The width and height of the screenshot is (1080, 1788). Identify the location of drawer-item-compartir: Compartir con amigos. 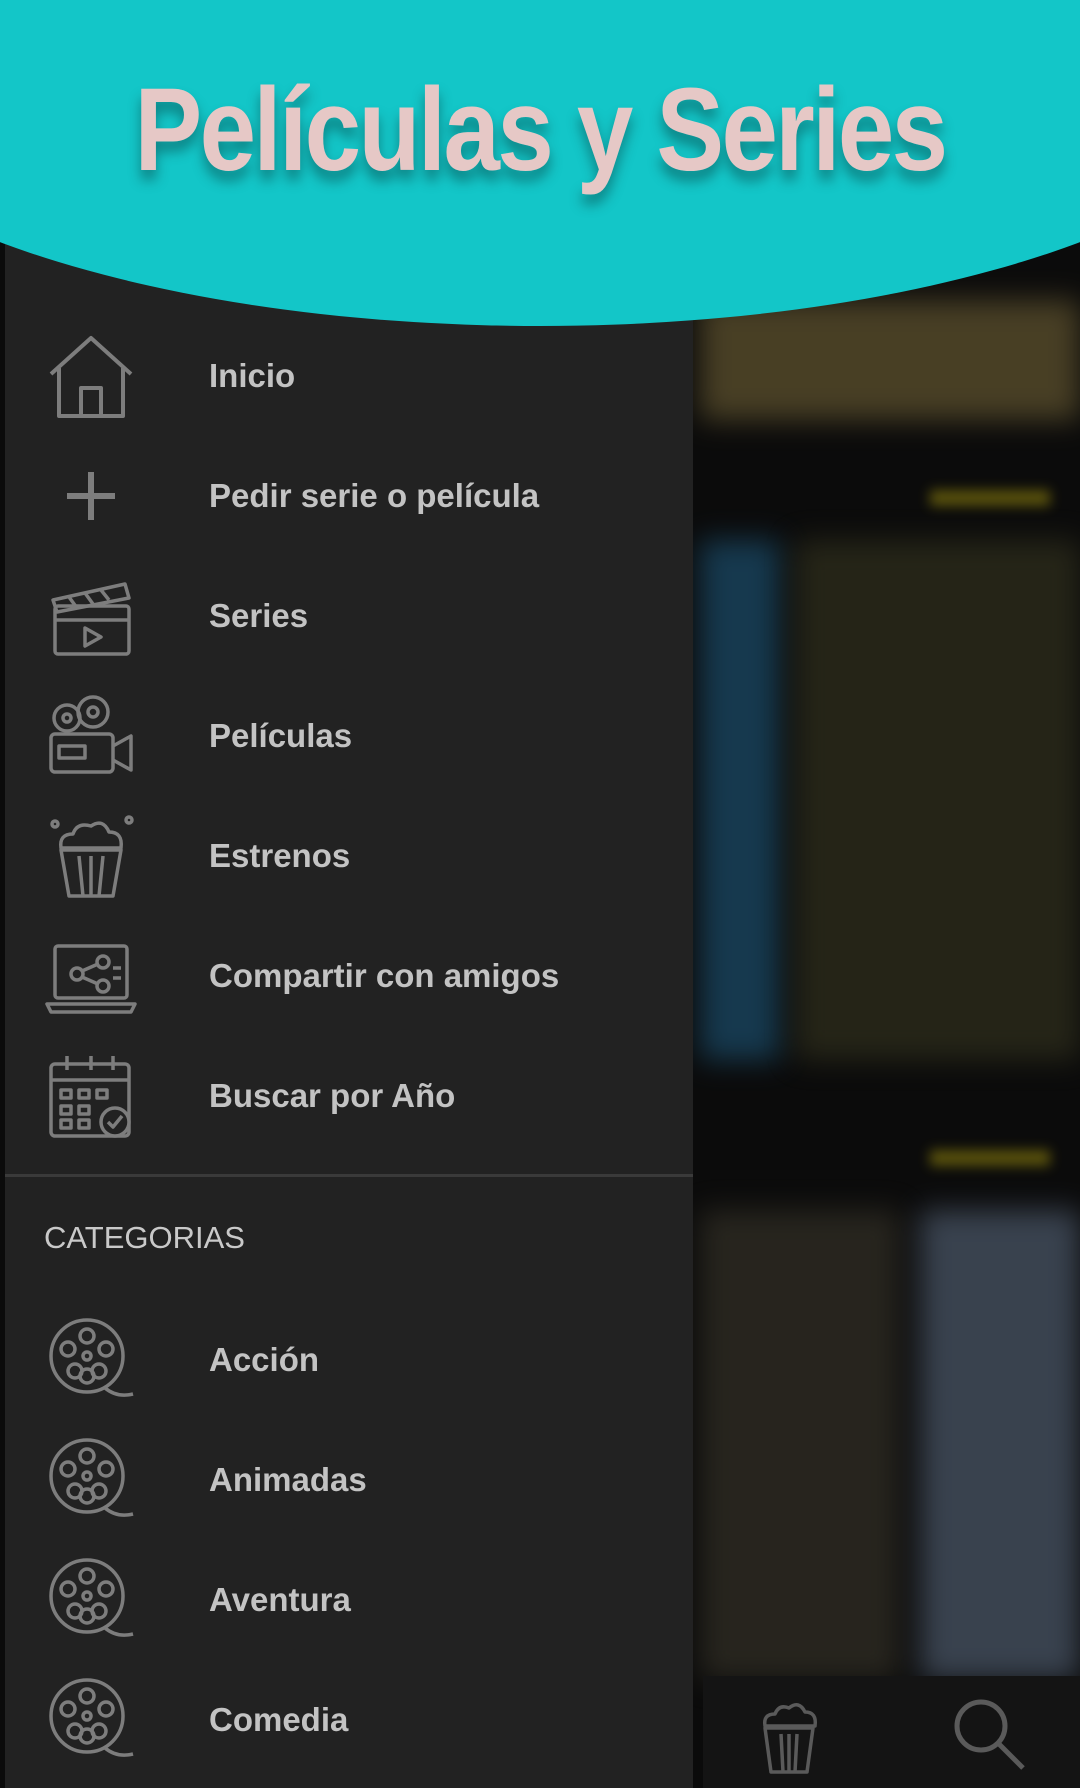
(349, 976).